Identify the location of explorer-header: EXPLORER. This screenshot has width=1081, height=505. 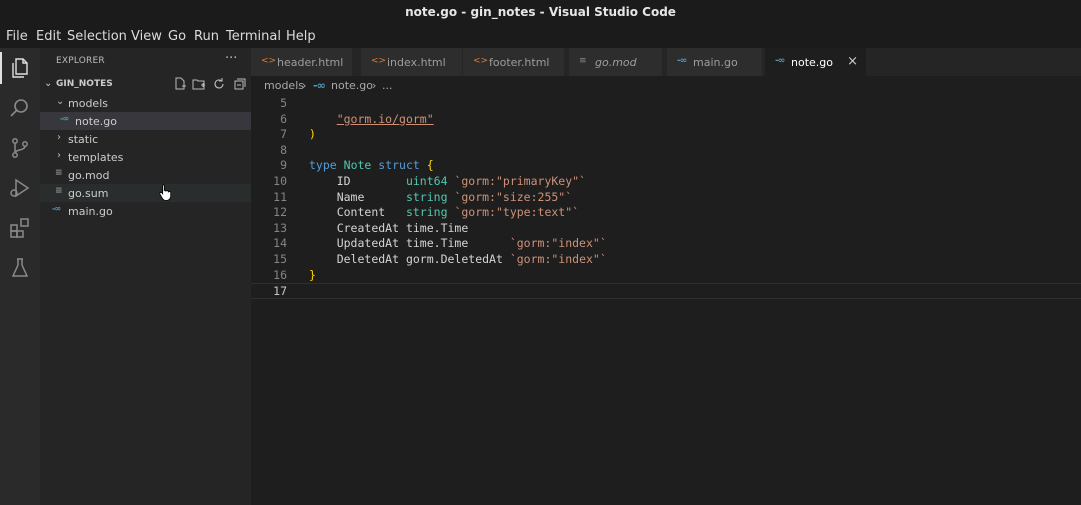
(80, 61).